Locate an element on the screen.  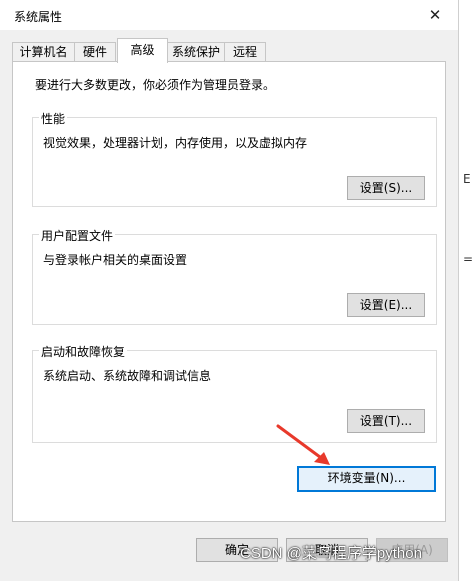
tab-hardware: 硬件 is located at coordinates (95, 52).